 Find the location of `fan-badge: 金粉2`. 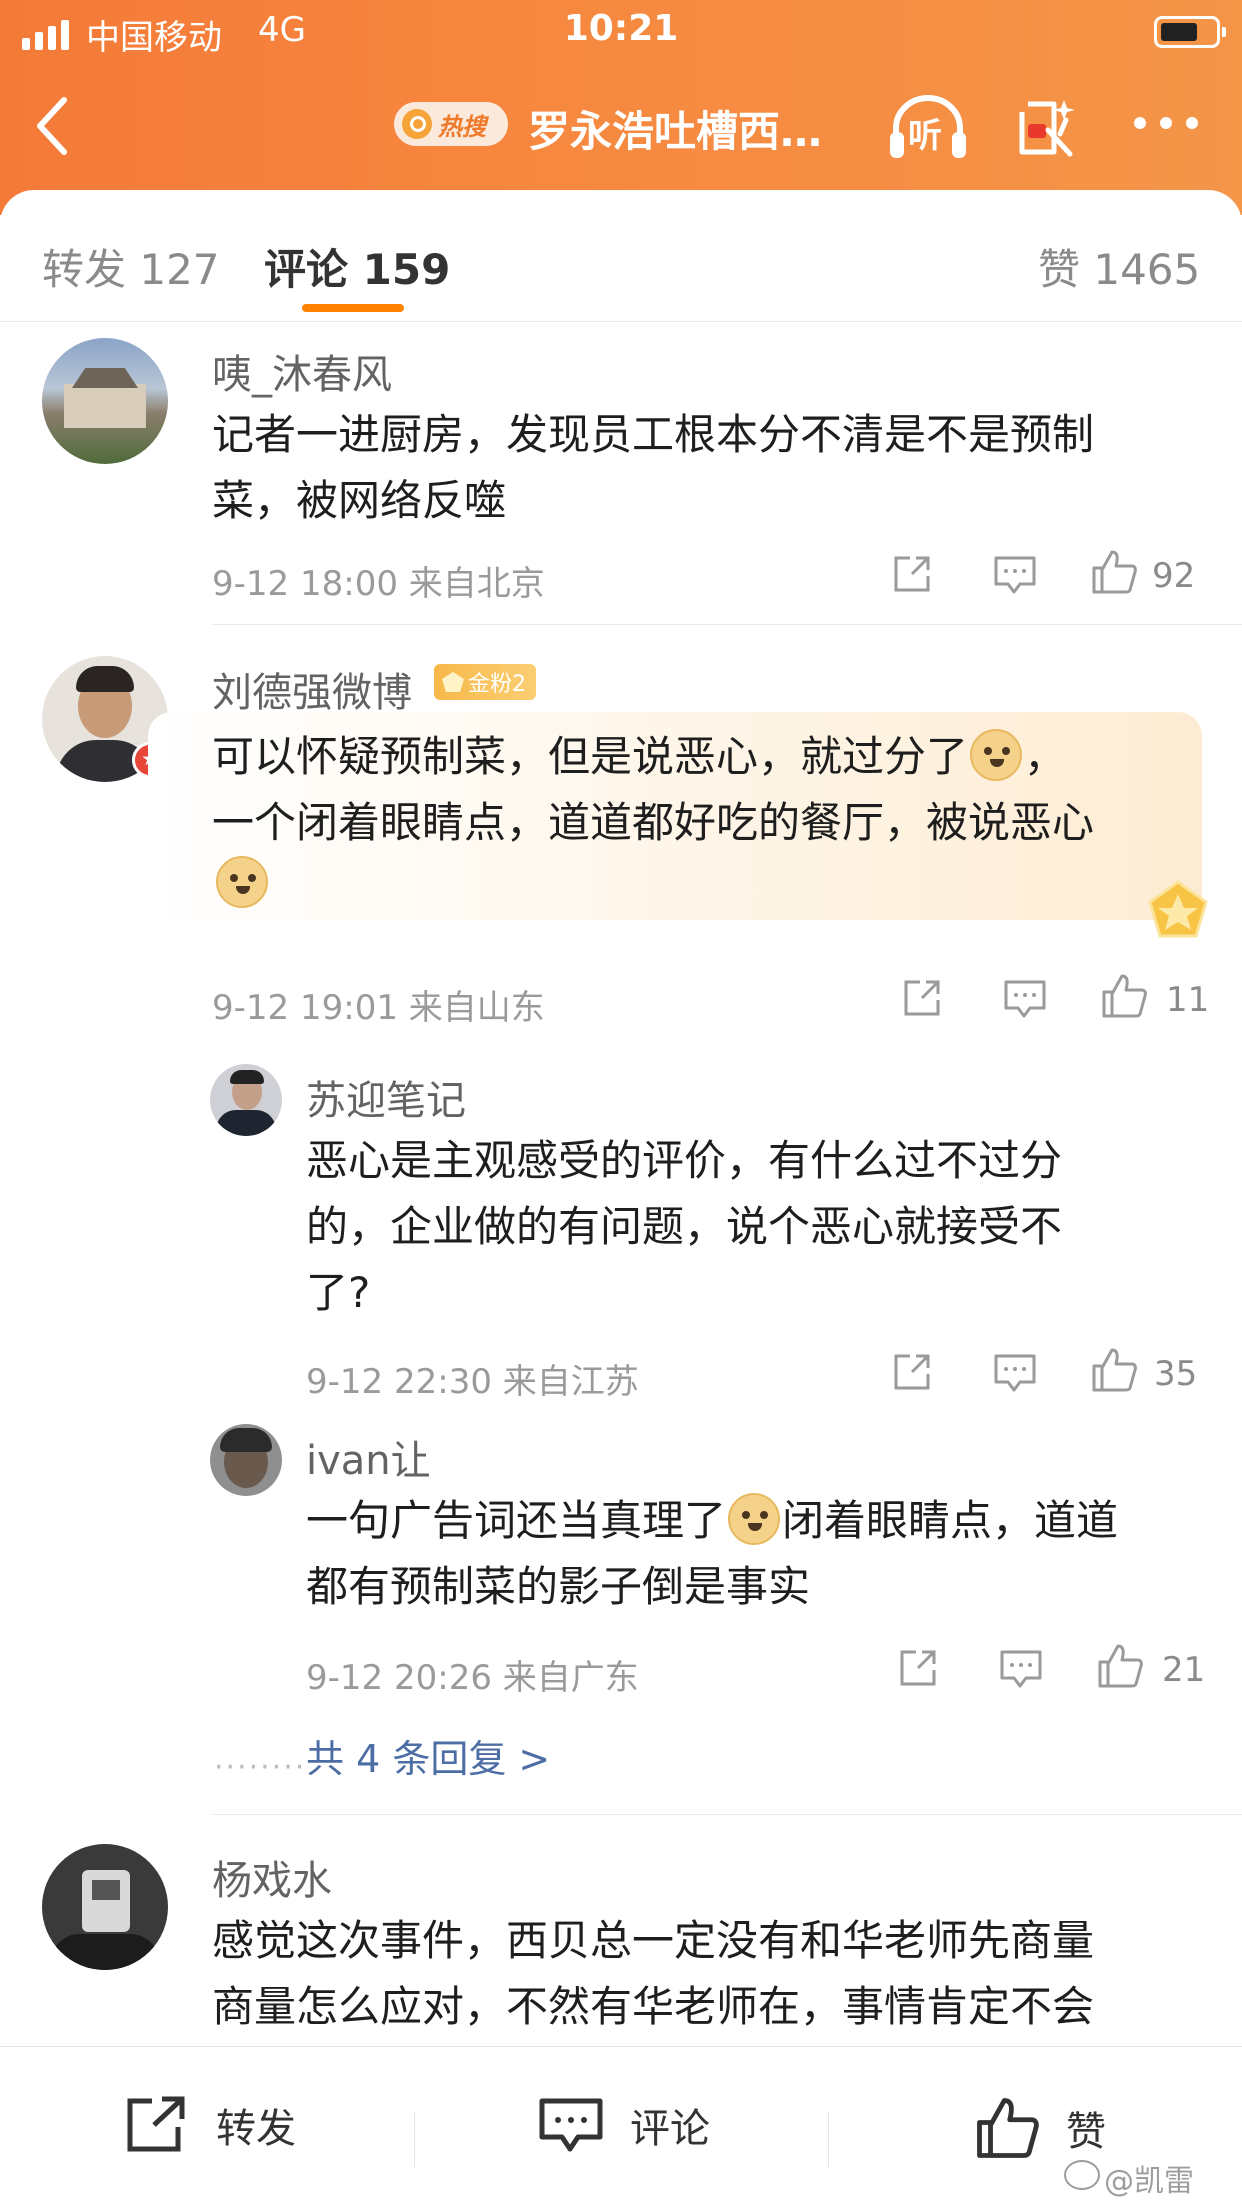

fan-badge: 金粉2 is located at coordinates (485, 682).